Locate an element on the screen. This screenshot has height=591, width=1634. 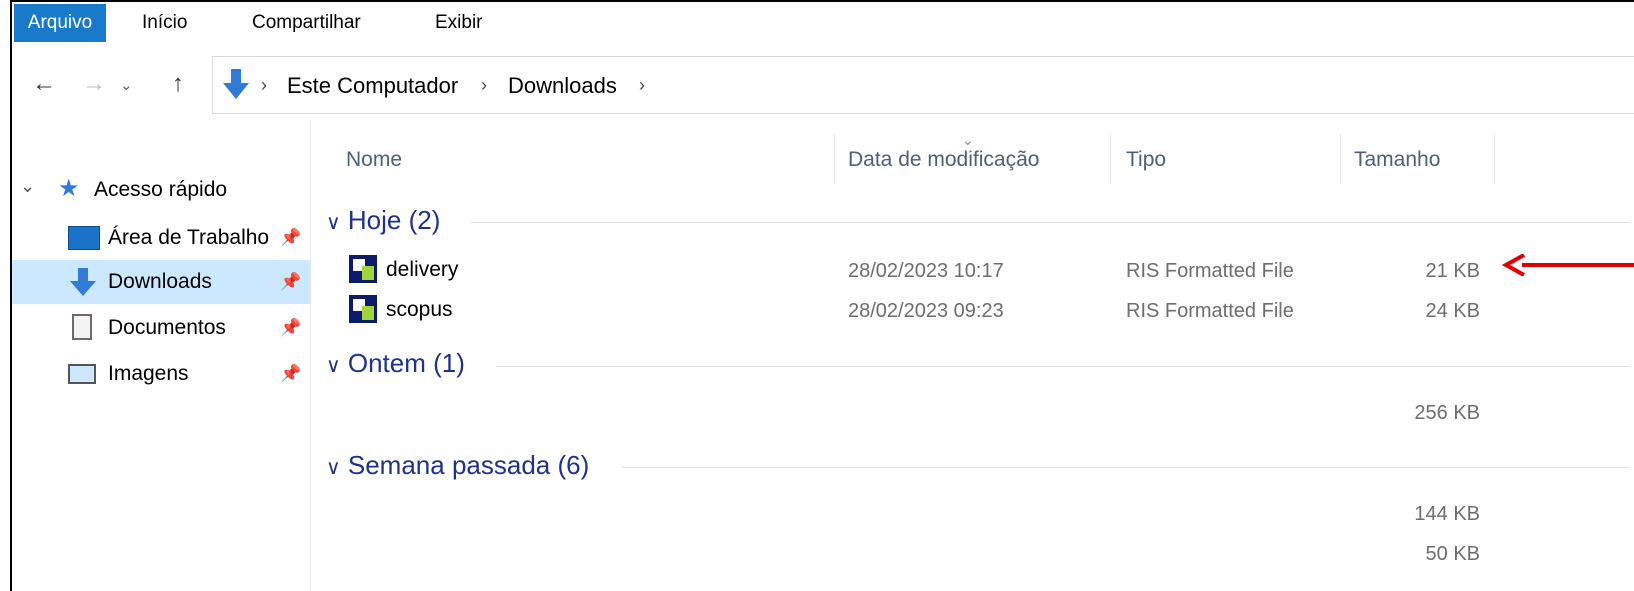
sidebar-item-label: Acesso rápido is located at coordinates (161, 189).